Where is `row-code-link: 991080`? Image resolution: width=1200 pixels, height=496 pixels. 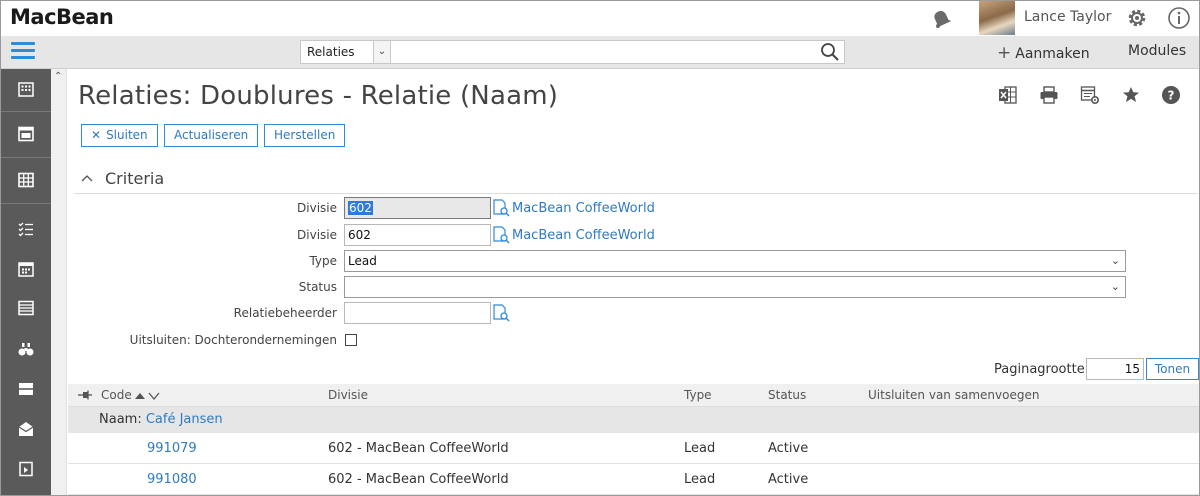
row-code-link: 991080 is located at coordinates (172, 479).